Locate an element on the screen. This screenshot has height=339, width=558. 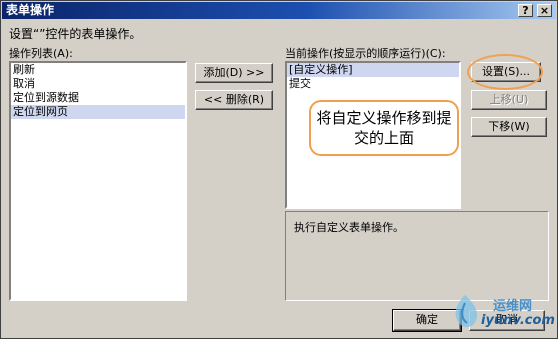
help-button: ? is located at coordinates (525, 10).